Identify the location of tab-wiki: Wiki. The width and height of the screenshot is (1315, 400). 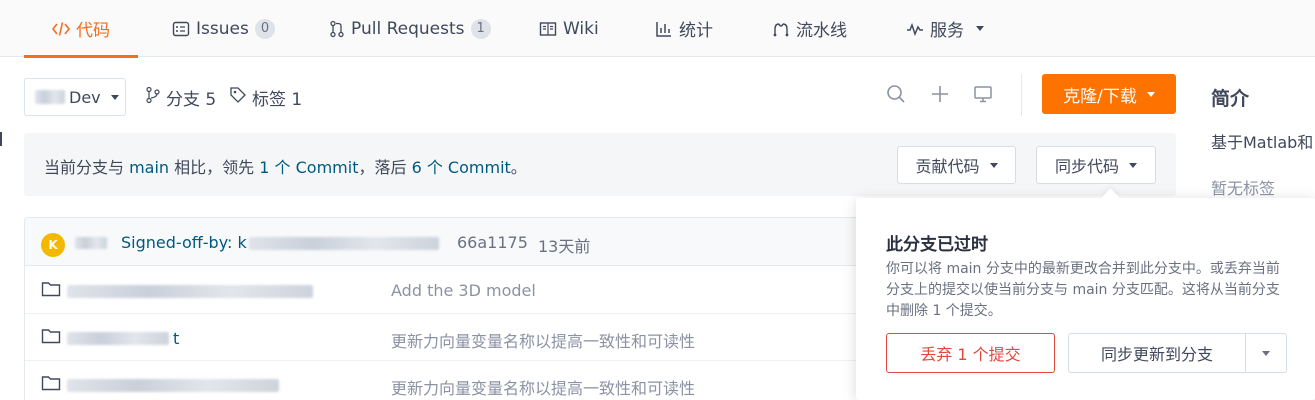
(569, 28).